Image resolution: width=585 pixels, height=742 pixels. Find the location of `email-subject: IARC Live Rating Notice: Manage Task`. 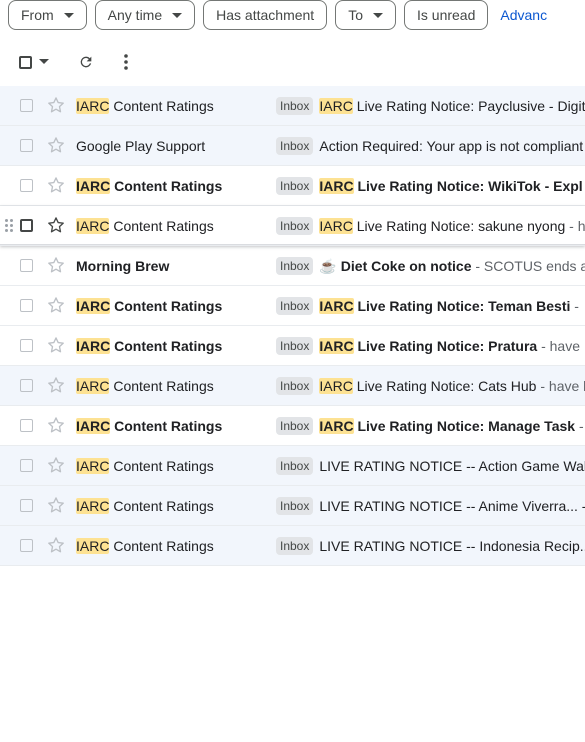

email-subject: IARC Live Rating Notice: Manage Task is located at coordinates (447, 426).